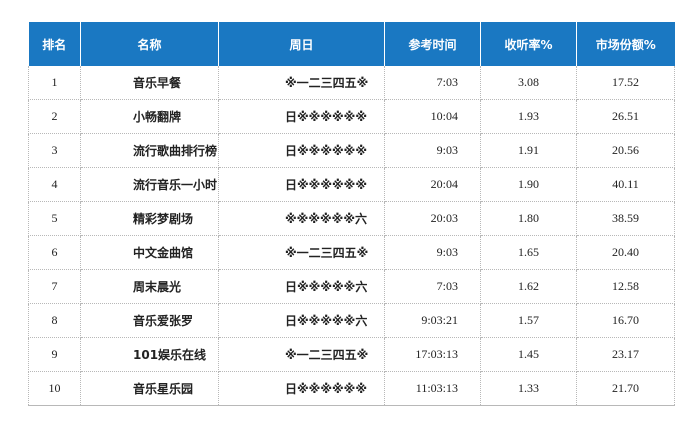 The image size is (700, 421). What do you see at coordinates (54, 354) in the screenshot?
I see `cell-rank: 9` at bounding box center [54, 354].